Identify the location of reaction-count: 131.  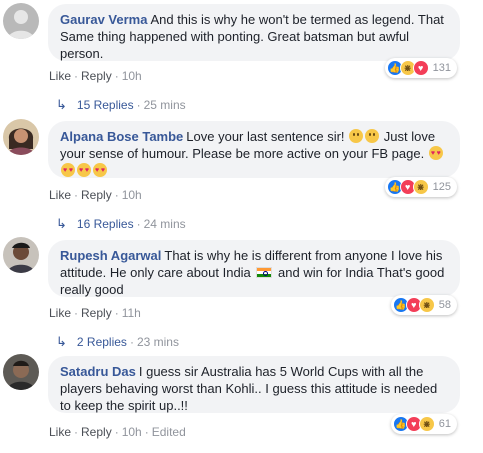
(441, 68).